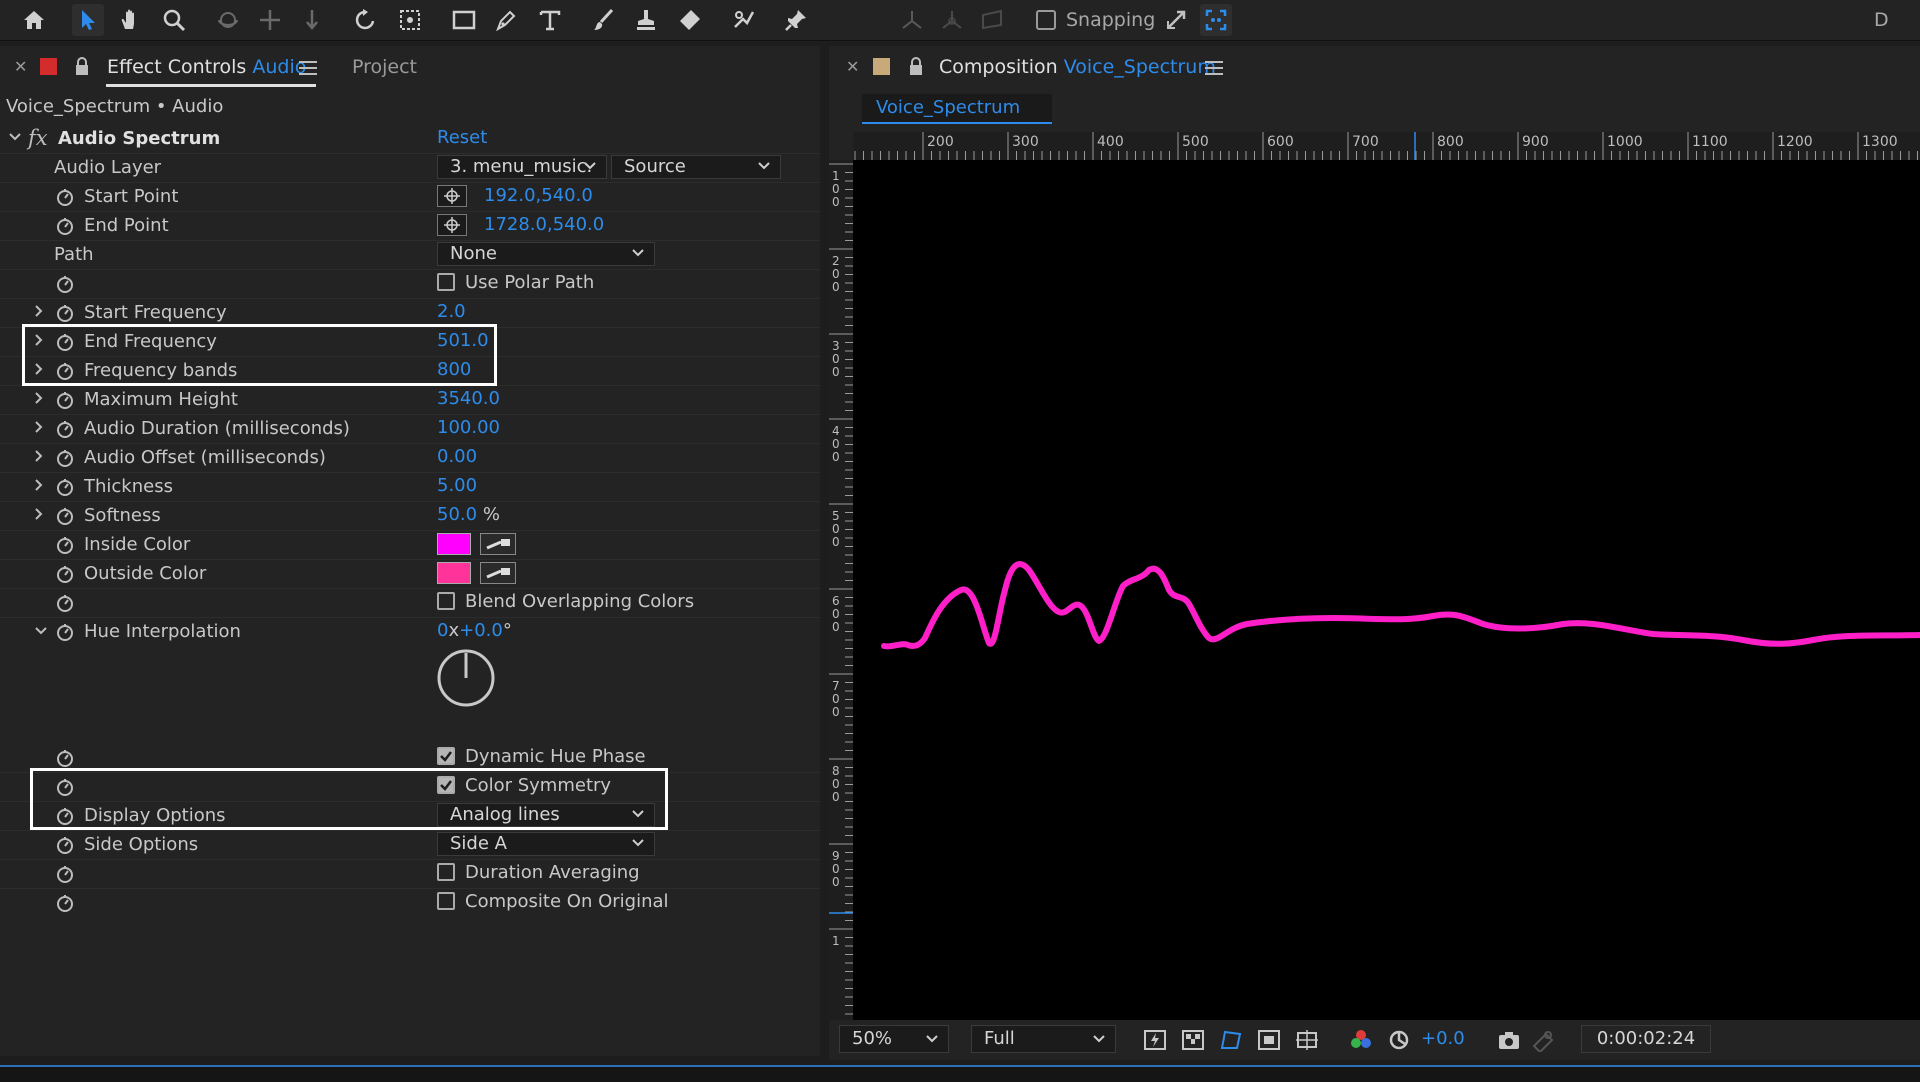 The height and width of the screenshot is (1082, 1920). Describe the element at coordinates (546, 844) in the screenshot. I see `side-options-dropdown: Side A` at that location.